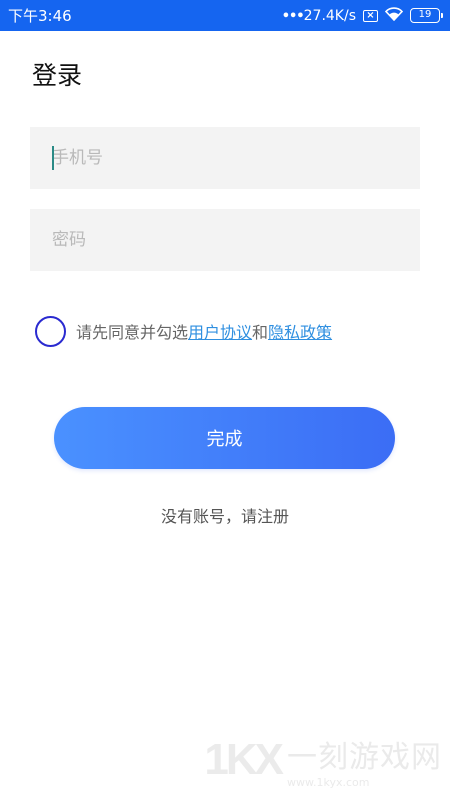 This screenshot has width=450, height=800. What do you see at coordinates (362, 15) in the screenshot?
I see `status-indicators: •••27.4K/s × 19` at bounding box center [362, 15].